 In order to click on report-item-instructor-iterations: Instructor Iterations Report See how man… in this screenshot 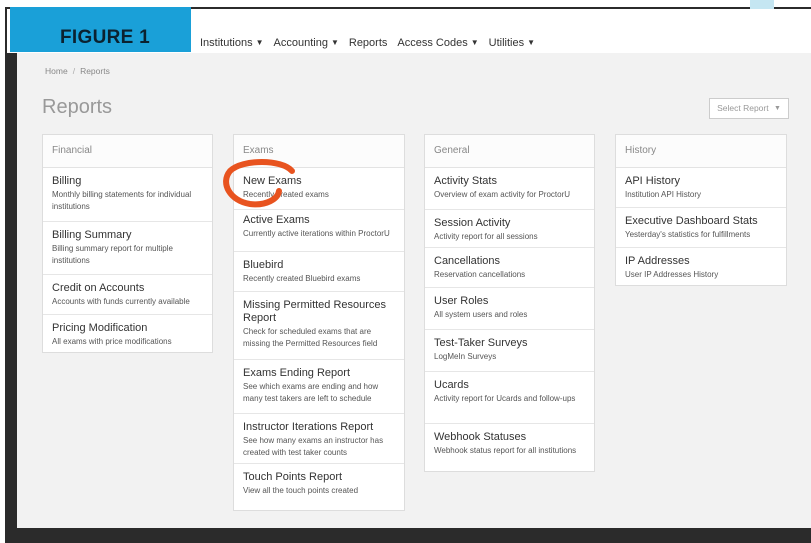, I will do `click(319, 439)`.